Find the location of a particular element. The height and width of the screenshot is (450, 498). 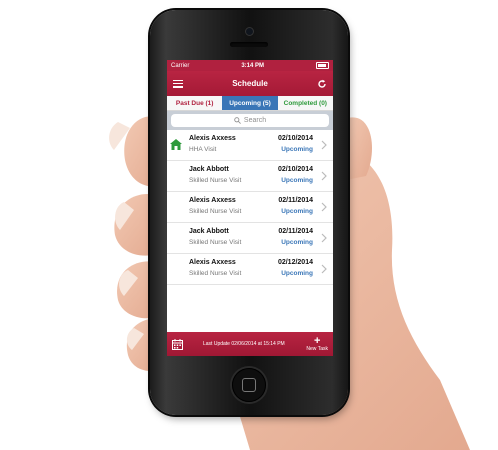

carrier-label: Carrier is located at coordinates (180, 65).